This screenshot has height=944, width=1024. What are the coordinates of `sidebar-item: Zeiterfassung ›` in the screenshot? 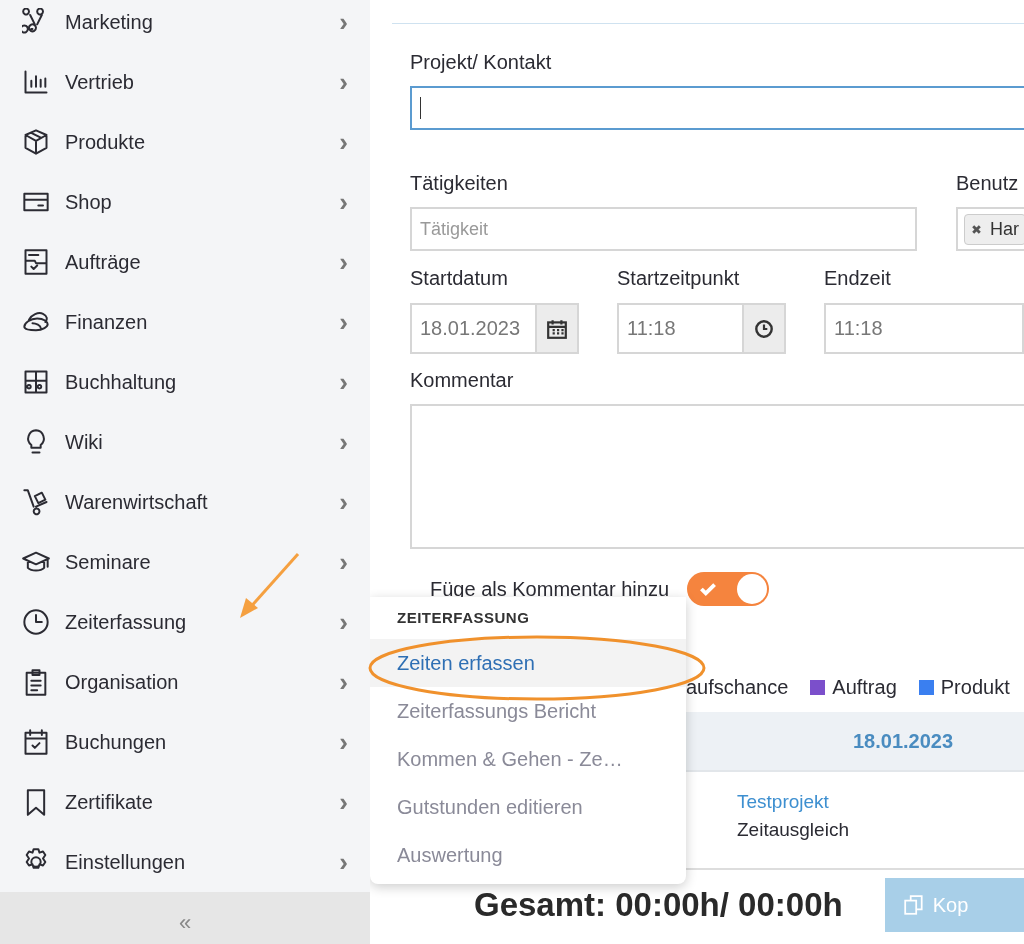 It's located at (185, 622).